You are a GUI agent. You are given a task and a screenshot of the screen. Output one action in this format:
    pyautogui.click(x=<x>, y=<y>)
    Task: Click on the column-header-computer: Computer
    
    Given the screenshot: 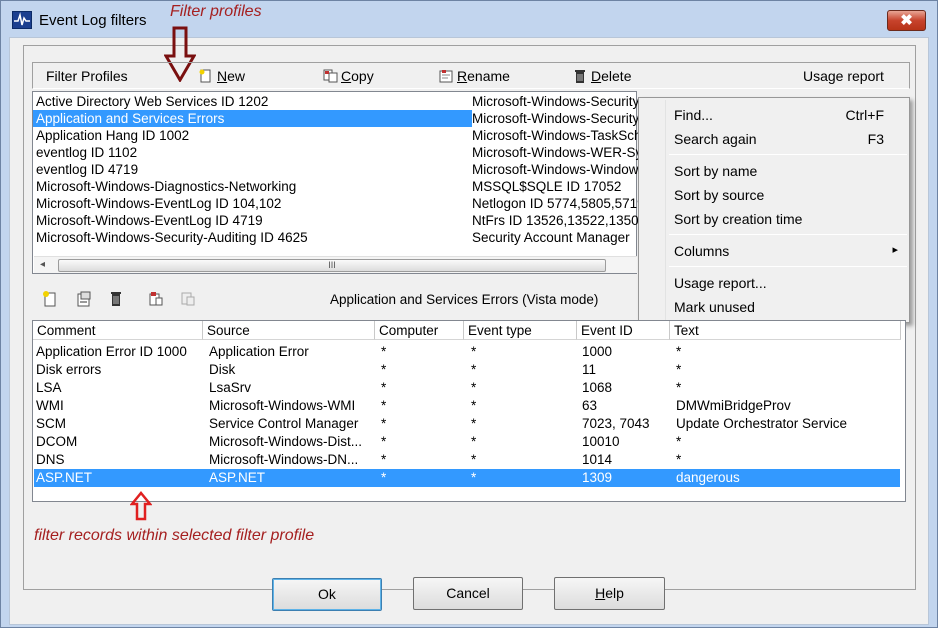 What is the action you would take?
    pyautogui.click(x=419, y=330)
    